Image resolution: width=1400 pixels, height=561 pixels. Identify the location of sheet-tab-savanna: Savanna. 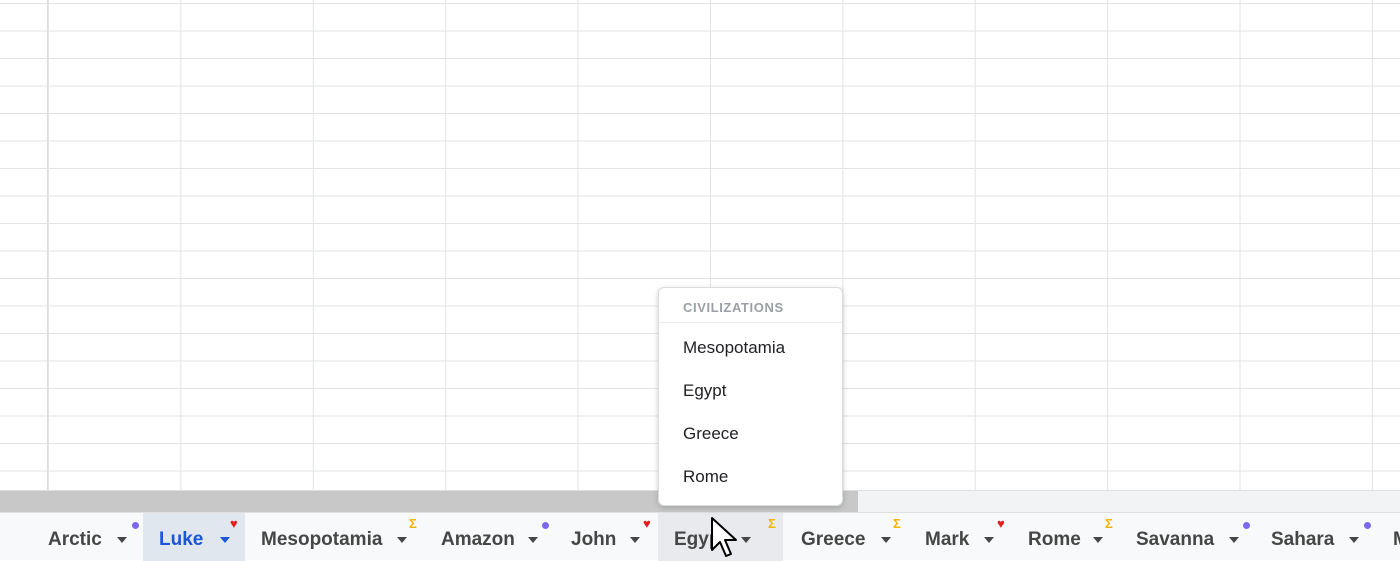
(1193, 537).